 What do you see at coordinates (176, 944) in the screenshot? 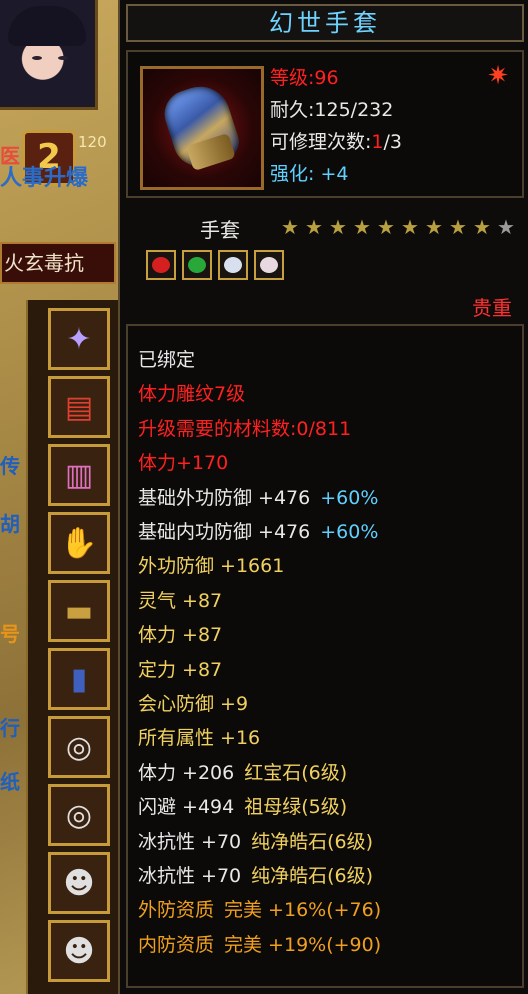
I see `stat-text: 内防资质` at bounding box center [176, 944].